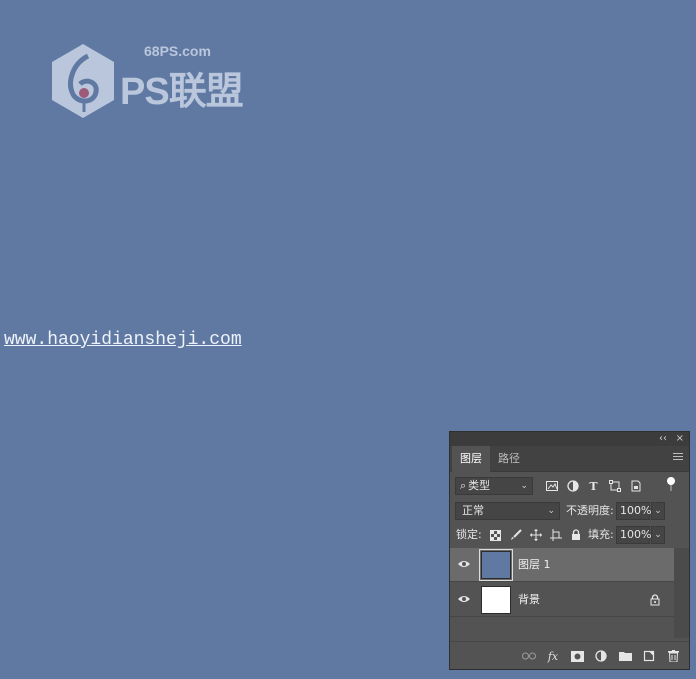 This screenshot has height=679, width=696. I want to click on blend-row: 正常 ⌄ 不透明度: 100% ⌄, so click(569, 511).